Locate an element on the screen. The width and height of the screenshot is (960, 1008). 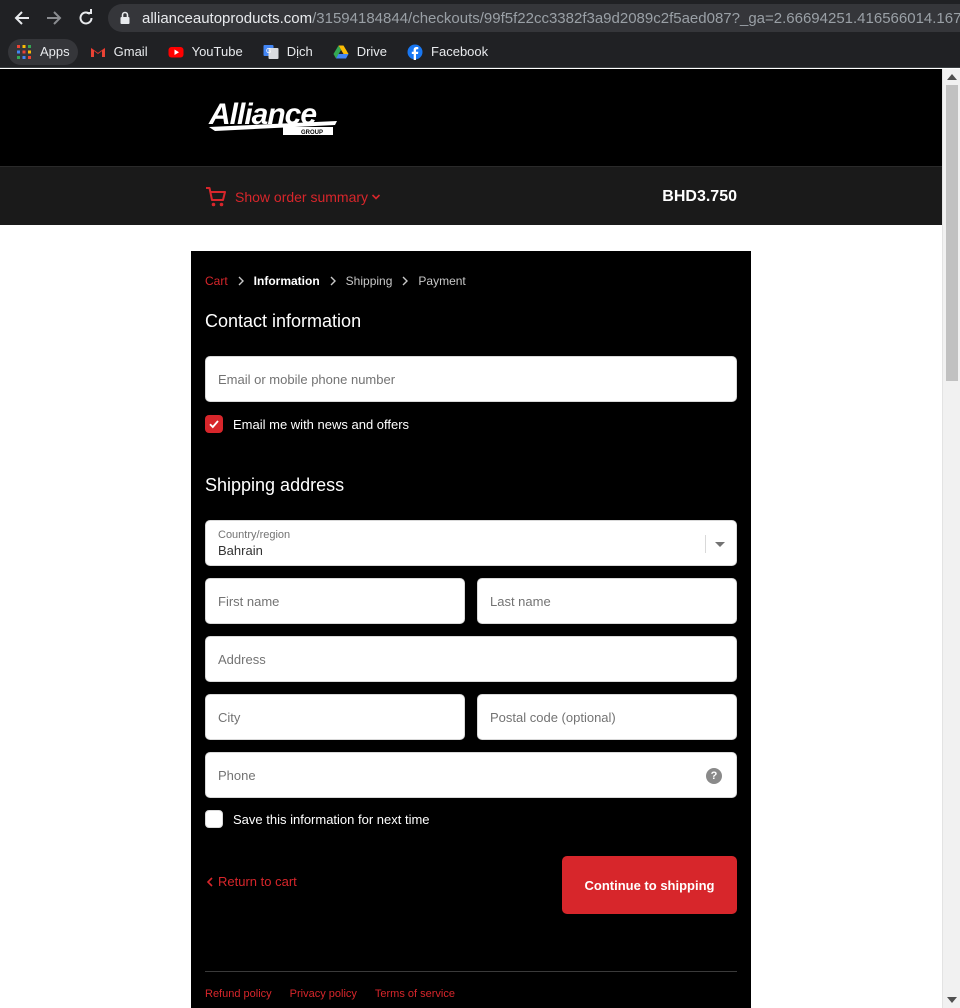
address-field: Address is located at coordinates (471, 659).